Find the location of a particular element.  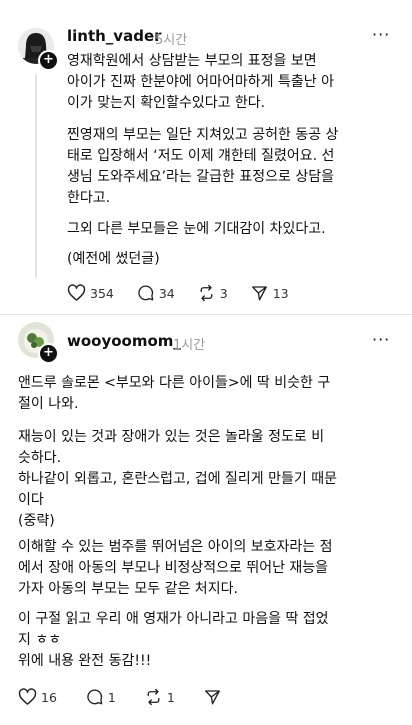

comment-button: 34 is located at coordinates (155, 293).